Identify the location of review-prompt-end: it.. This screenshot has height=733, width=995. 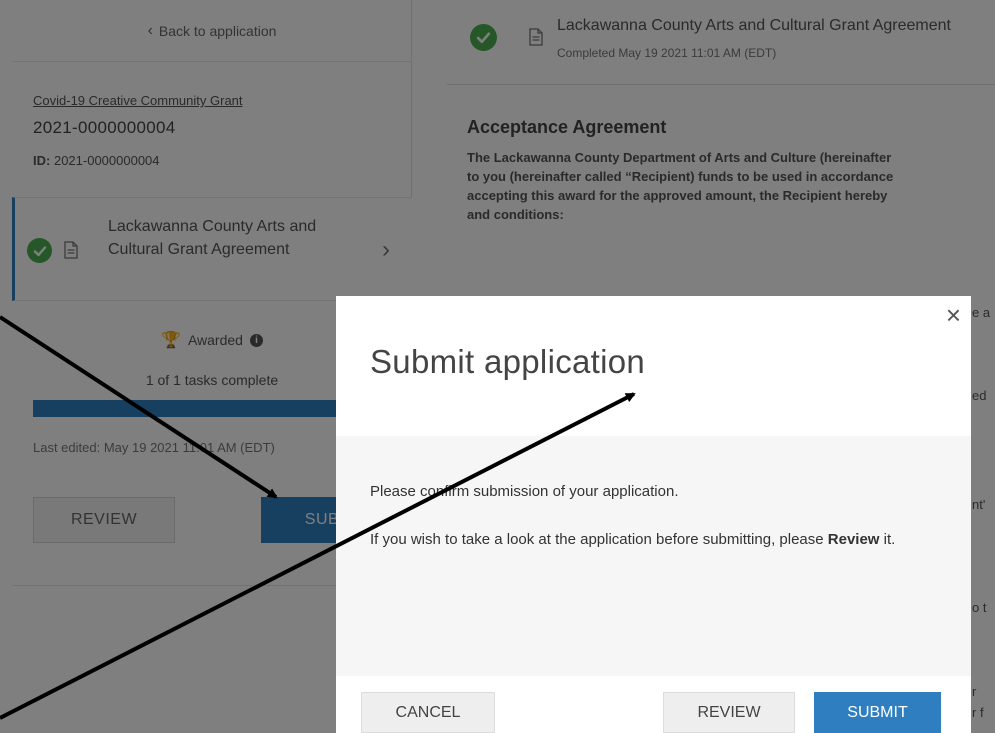
(887, 539).